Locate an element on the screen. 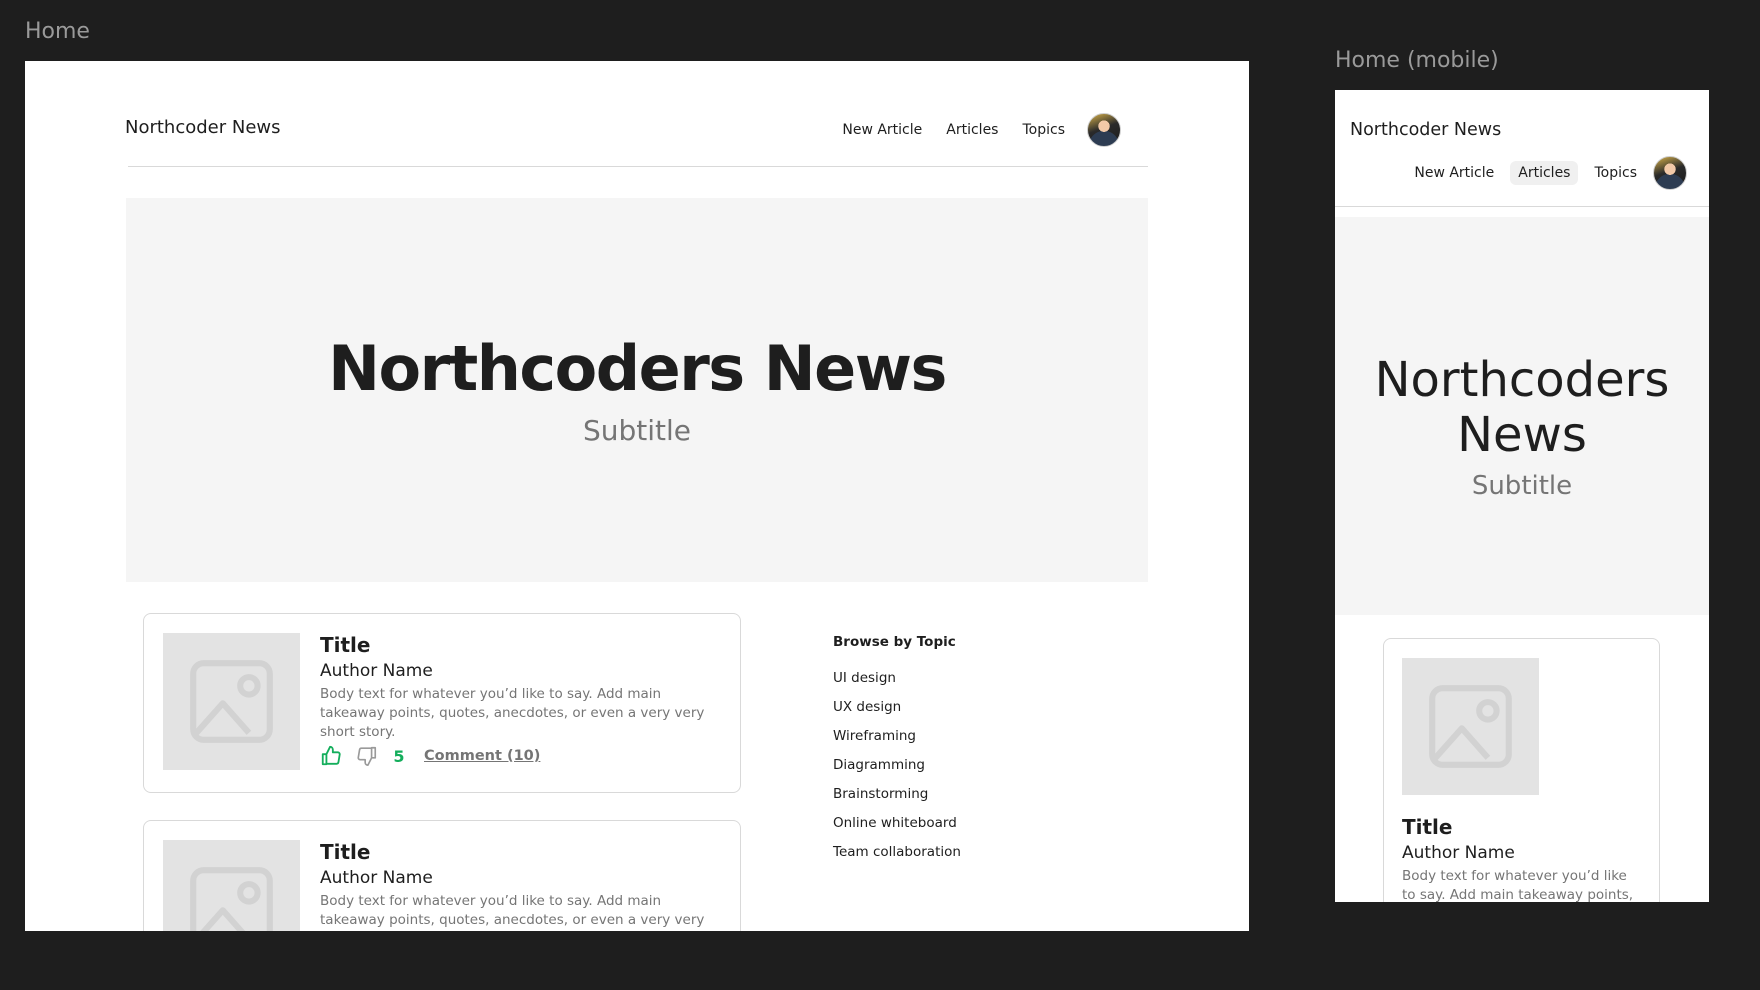 The width and height of the screenshot is (1760, 990). hero-banner: Northcoders News Subtitle is located at coordinates (1522, 416).